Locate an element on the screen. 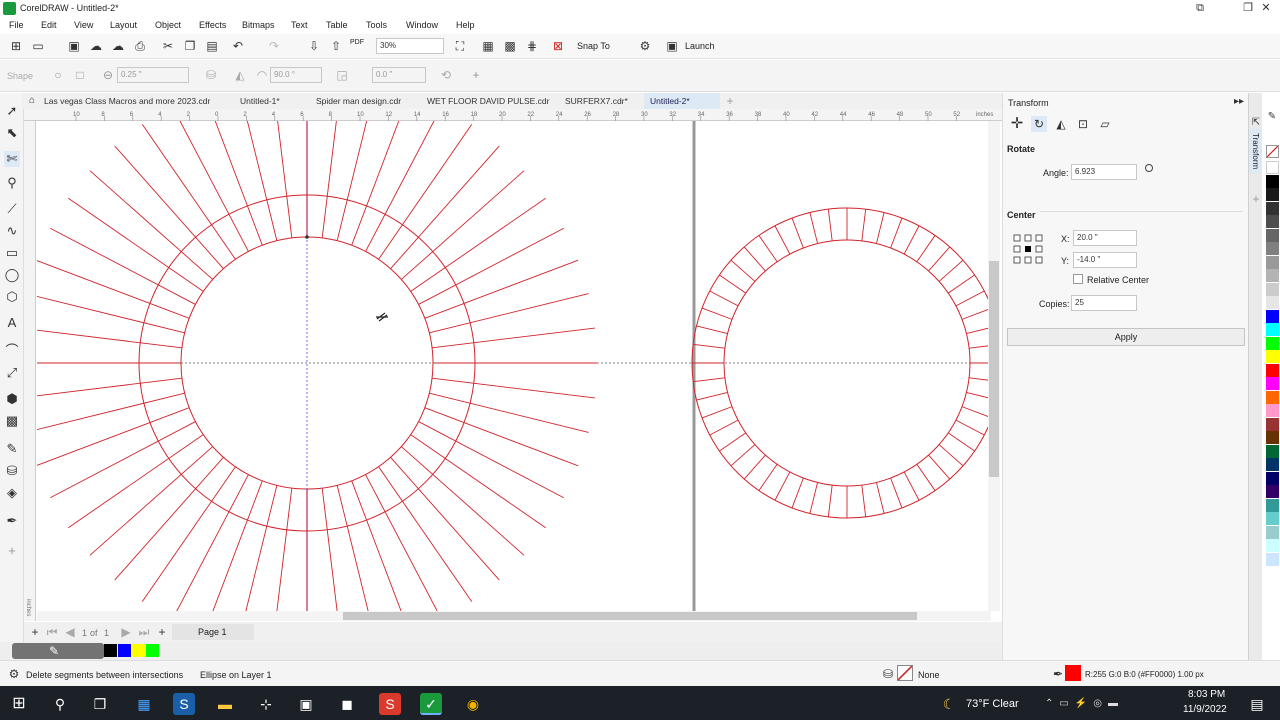 Image resolution: width=1280 pixels, height=720 pixels. document-color-swatch is located at coordinates (124, 650).